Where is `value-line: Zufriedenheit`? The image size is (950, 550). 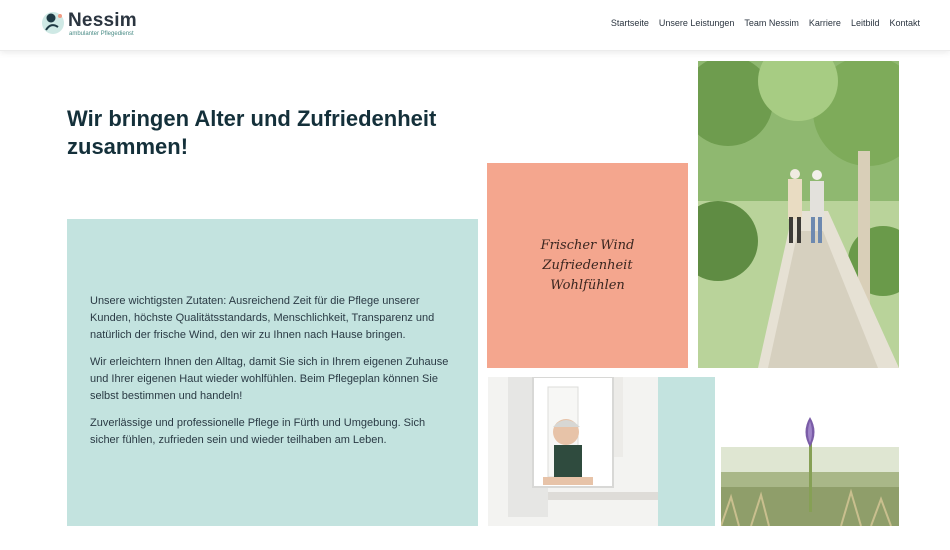 value-line: Zufriedenheit is located at coordinates (587, 265).